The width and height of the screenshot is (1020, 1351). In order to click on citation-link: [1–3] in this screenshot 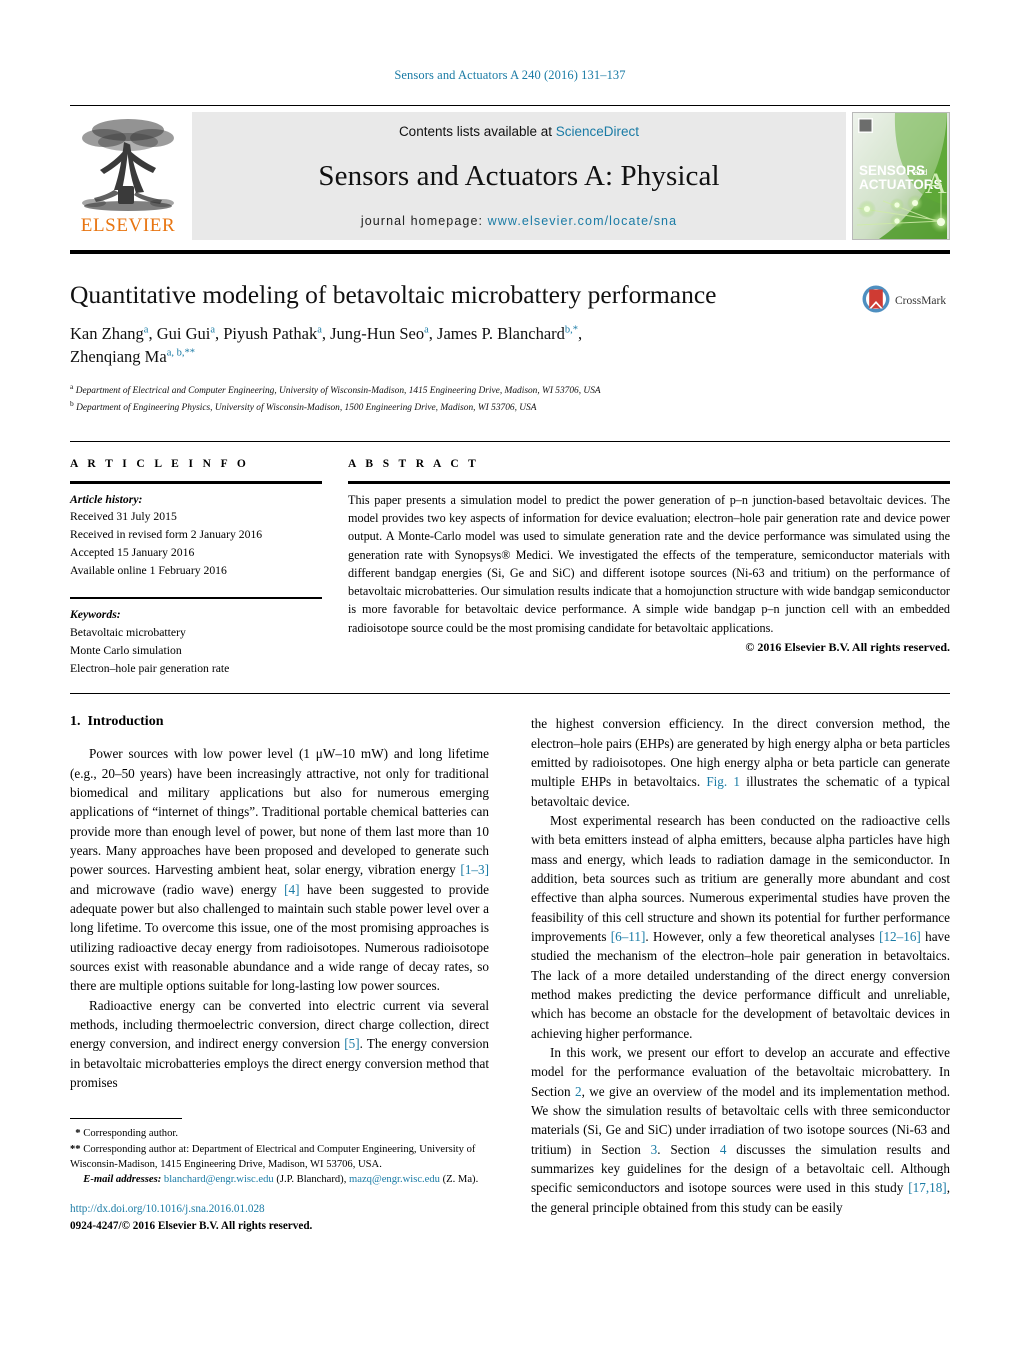, I will do `click(474, 869)`.